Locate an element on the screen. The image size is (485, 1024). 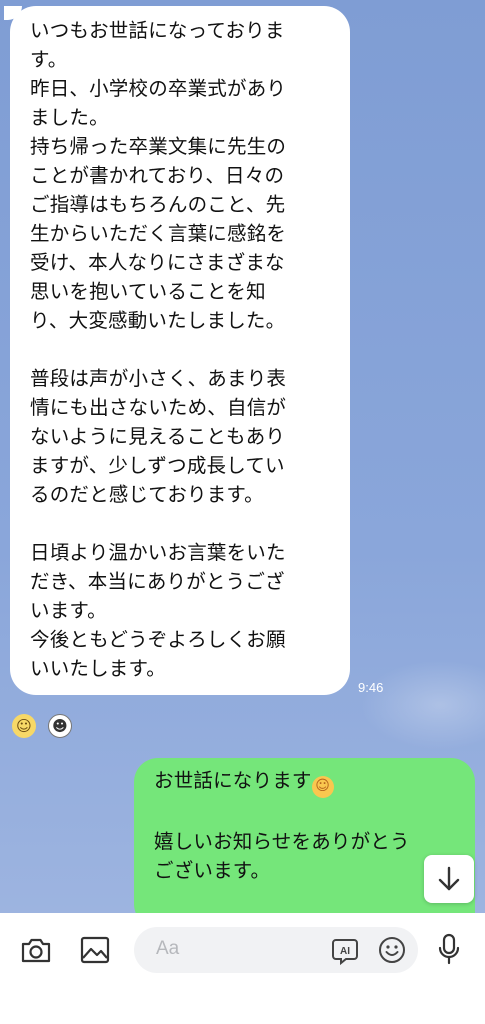
microphone-icon is located at coordinates (449, 950).